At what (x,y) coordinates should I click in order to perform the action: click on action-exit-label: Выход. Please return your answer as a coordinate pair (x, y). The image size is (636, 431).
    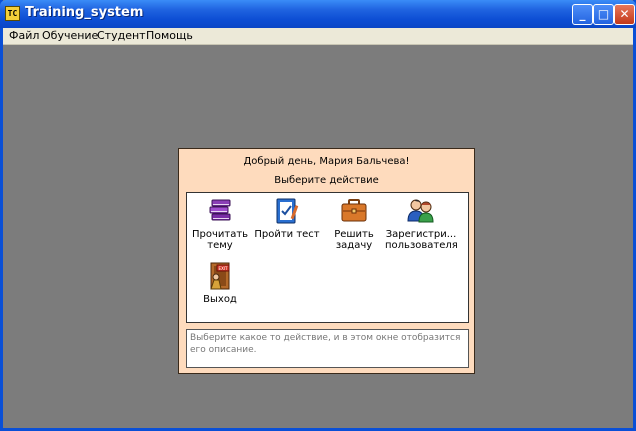
    Looking at the image, I should click on (220, 299).